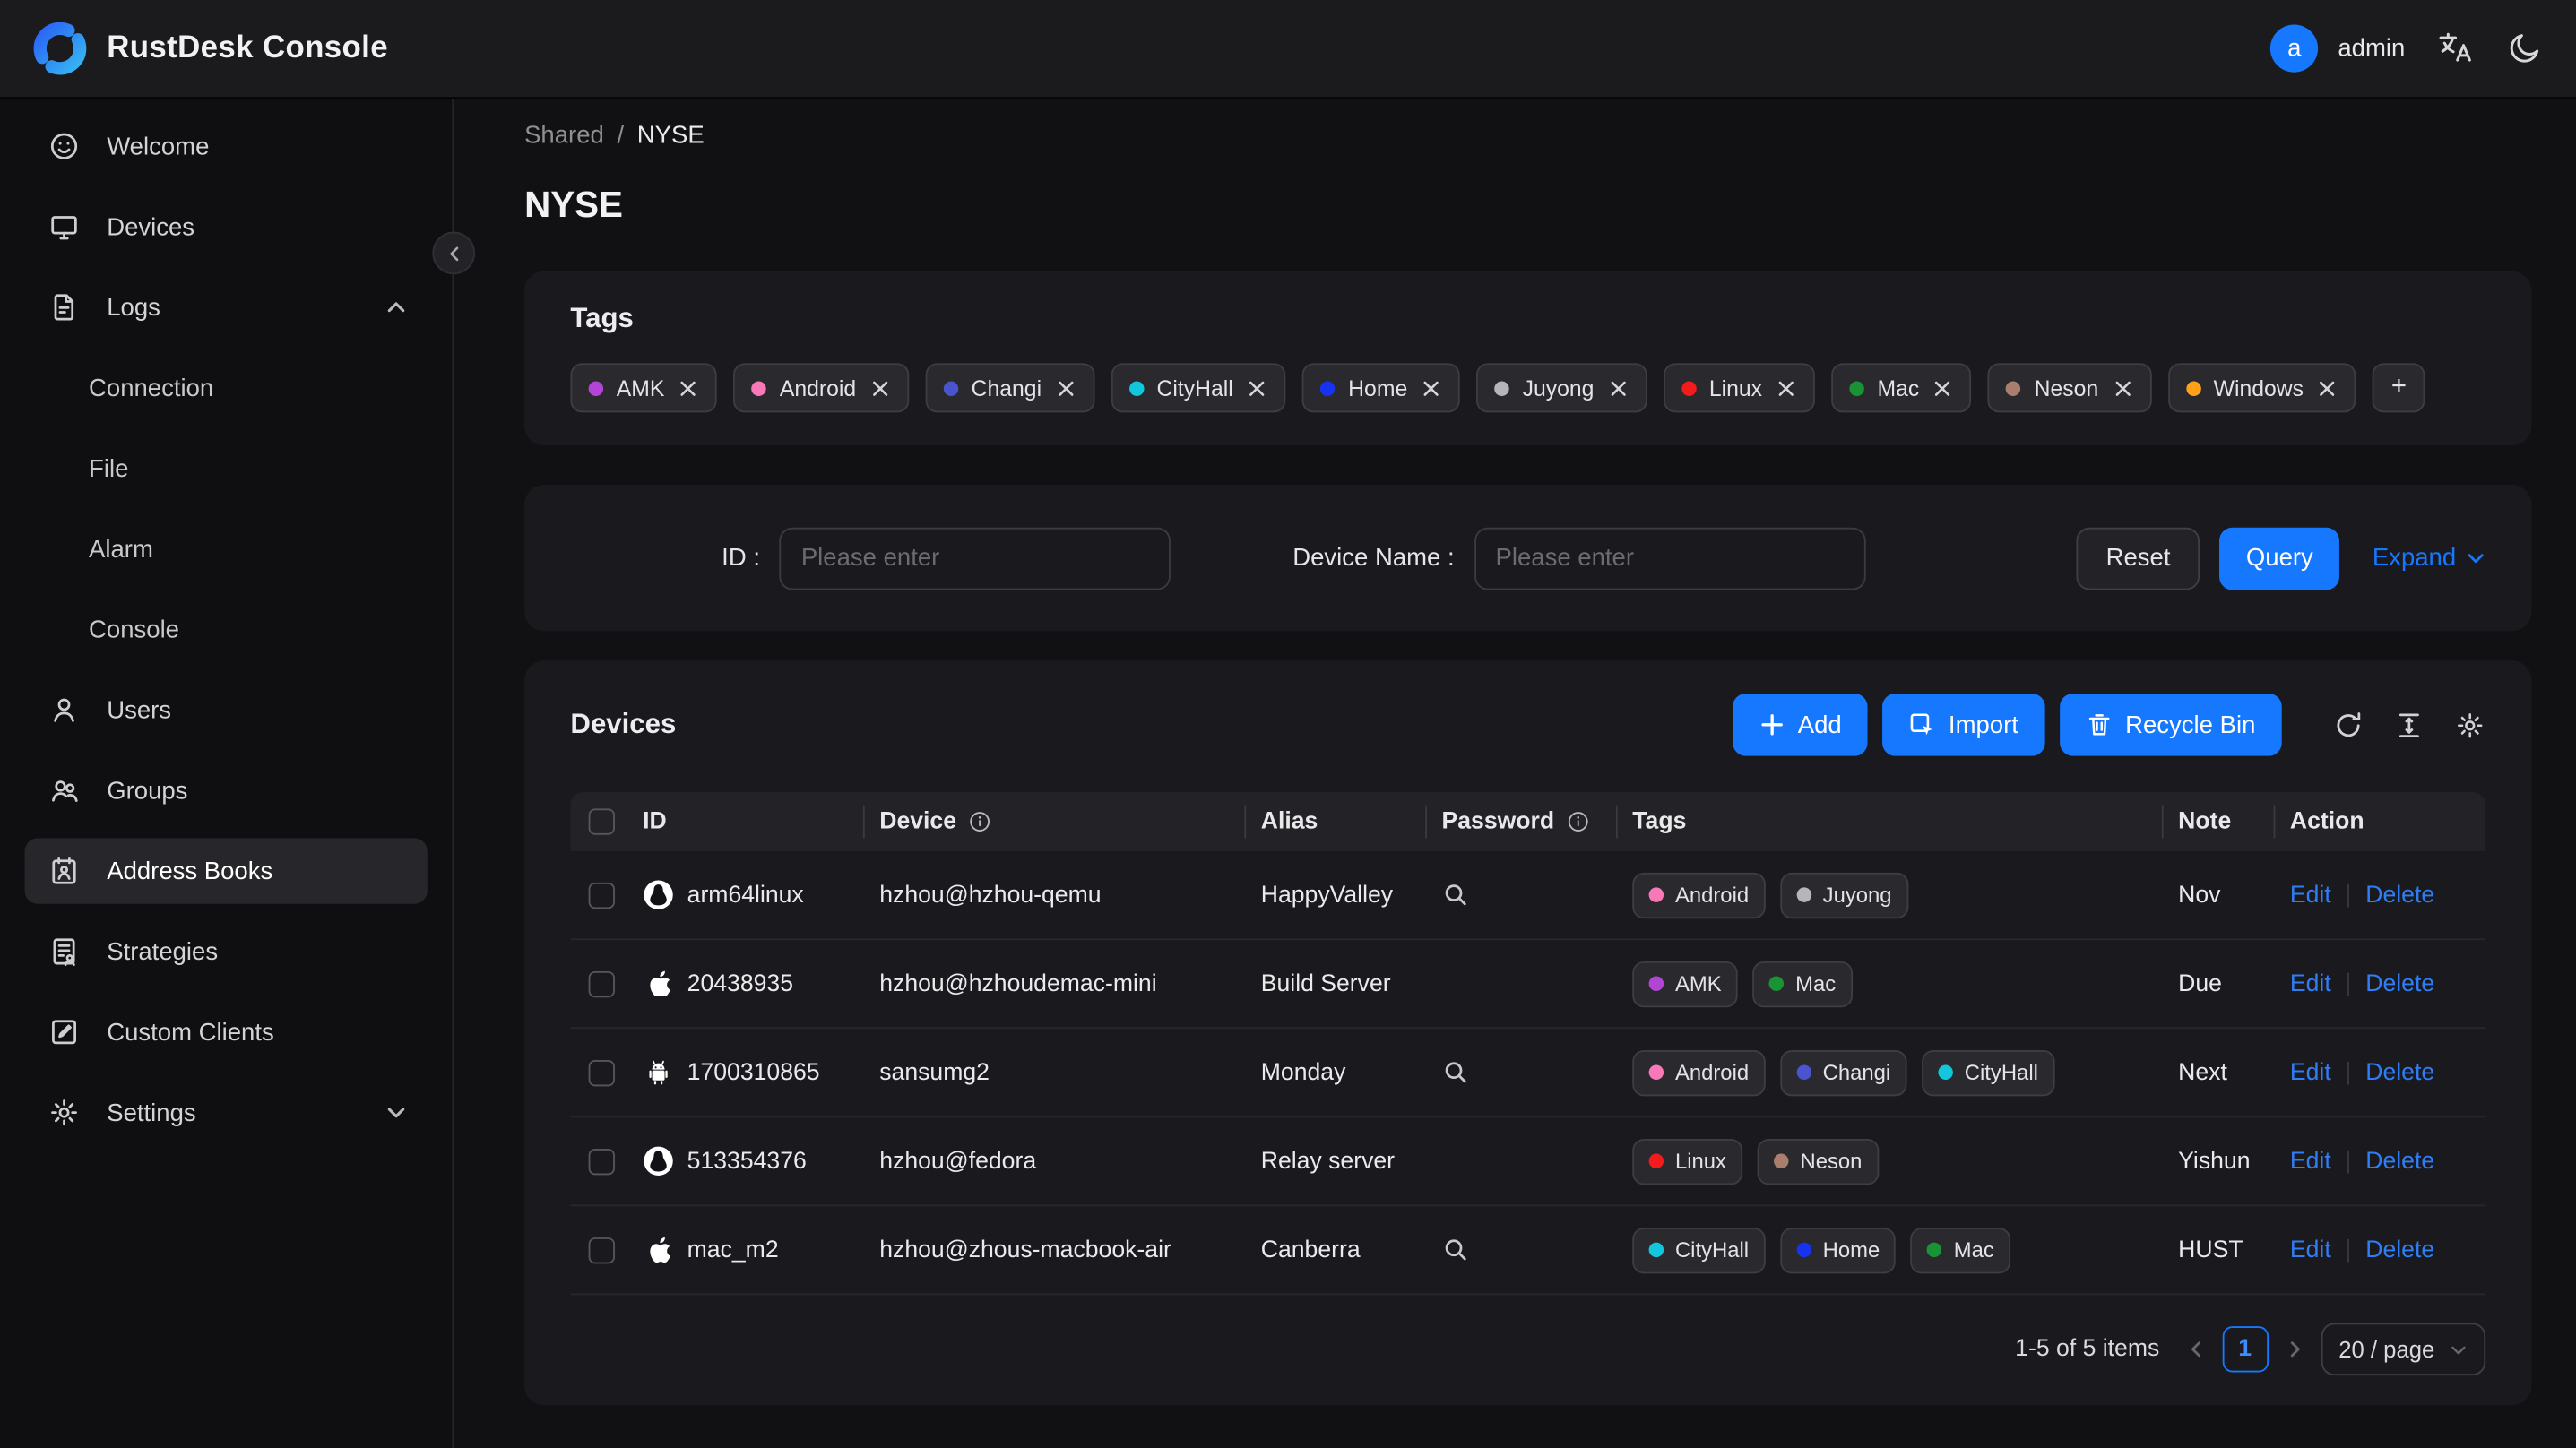 Image resolution: width=2576 pixels, height=1448 pixels. Describe the element at coordinates (226, 468) in the screenshot. I see `sidebar-subitem-file: File` at that location.